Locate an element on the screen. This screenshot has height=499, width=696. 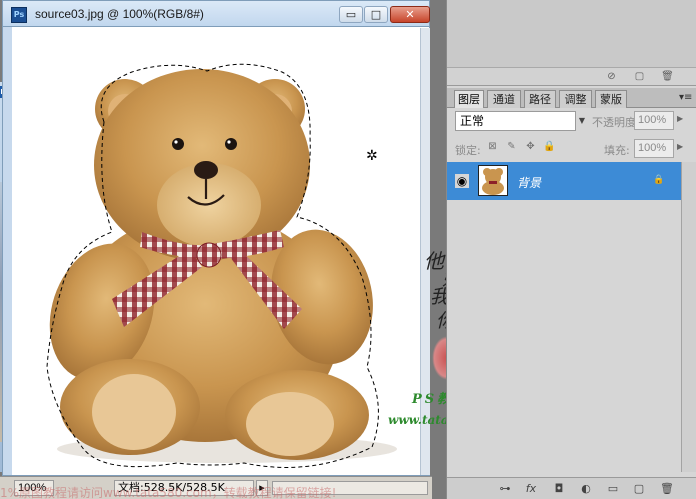
layers-panel-footer: ⊶ fx ◘ ◐ ▭ ▢ 🗑 is located at coordinates (571, 488).